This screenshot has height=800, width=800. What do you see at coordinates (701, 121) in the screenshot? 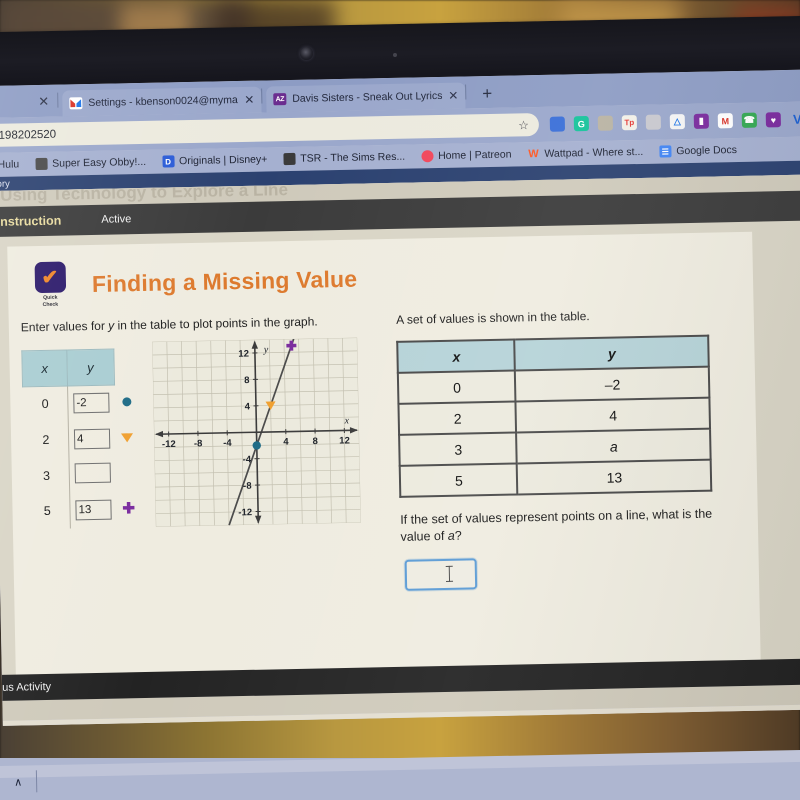
I see `chat-extension-icon: ▮` at bounding box center [701, 121].